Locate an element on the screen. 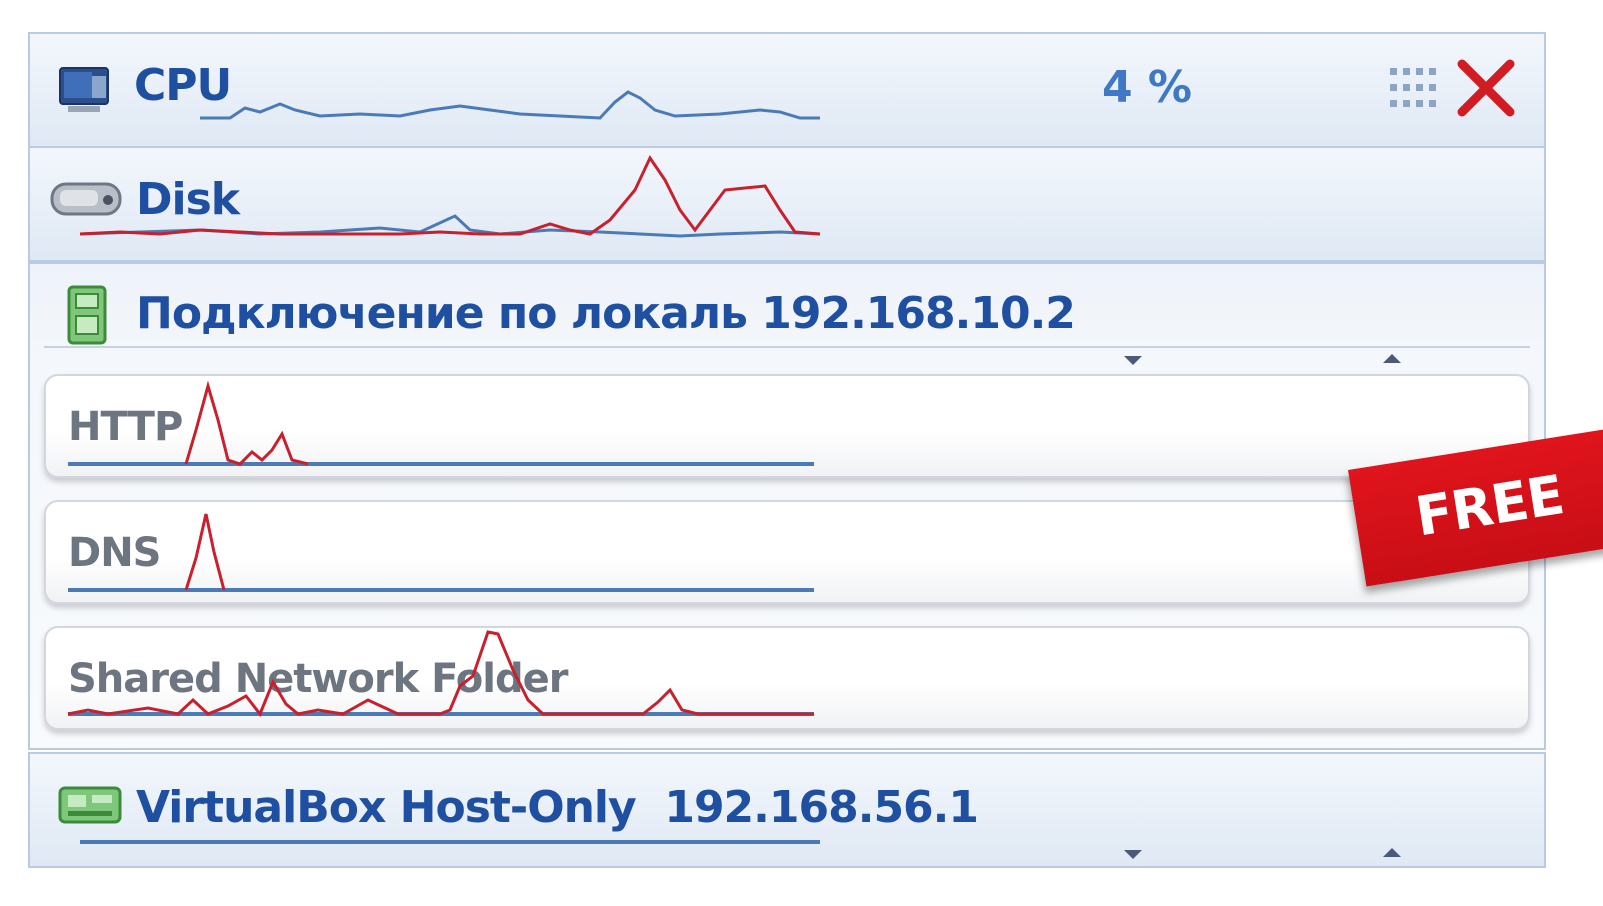  cpu-graph is located at coordinates (510, 105).